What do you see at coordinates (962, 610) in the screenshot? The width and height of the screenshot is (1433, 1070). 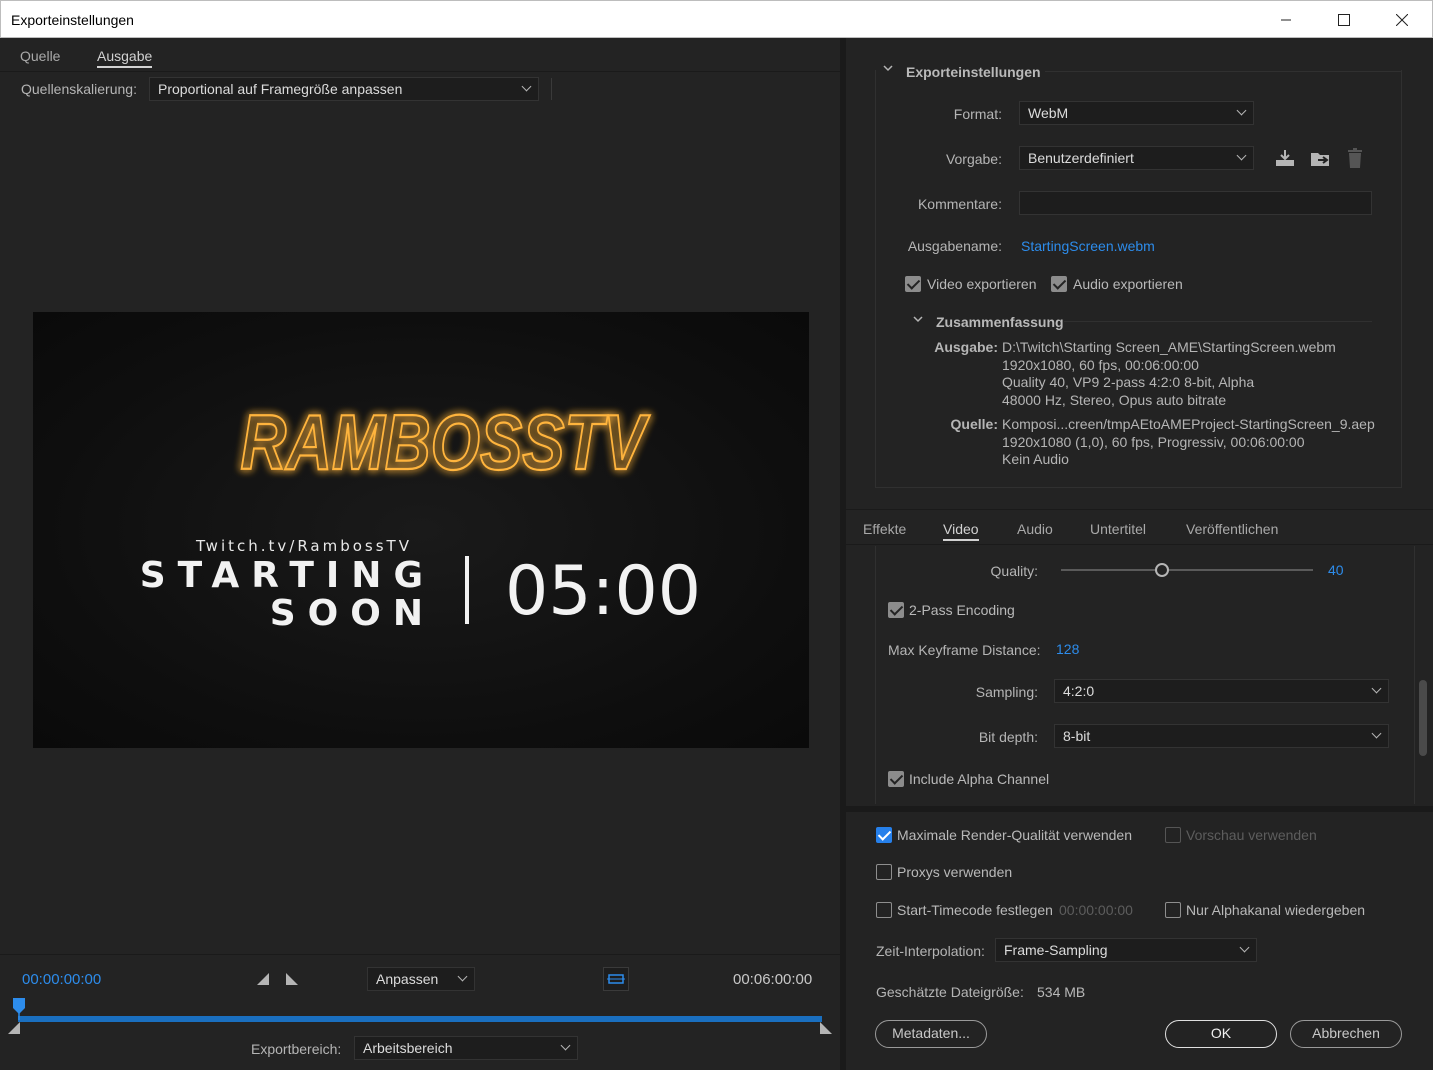 I see `two-pass-label: 2-Pass Encoding` at bounding box center [962, 610].